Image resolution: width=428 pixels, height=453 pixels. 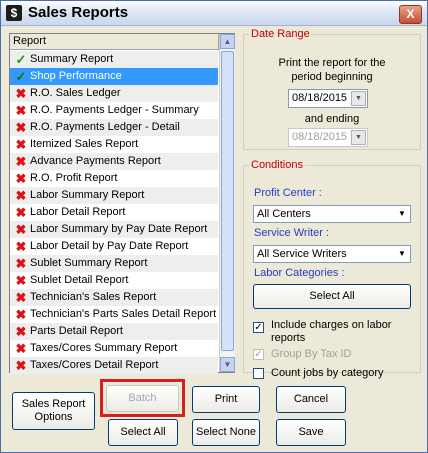 I want to click on conditions-legend: Conditions, so click(x=277, y=165).